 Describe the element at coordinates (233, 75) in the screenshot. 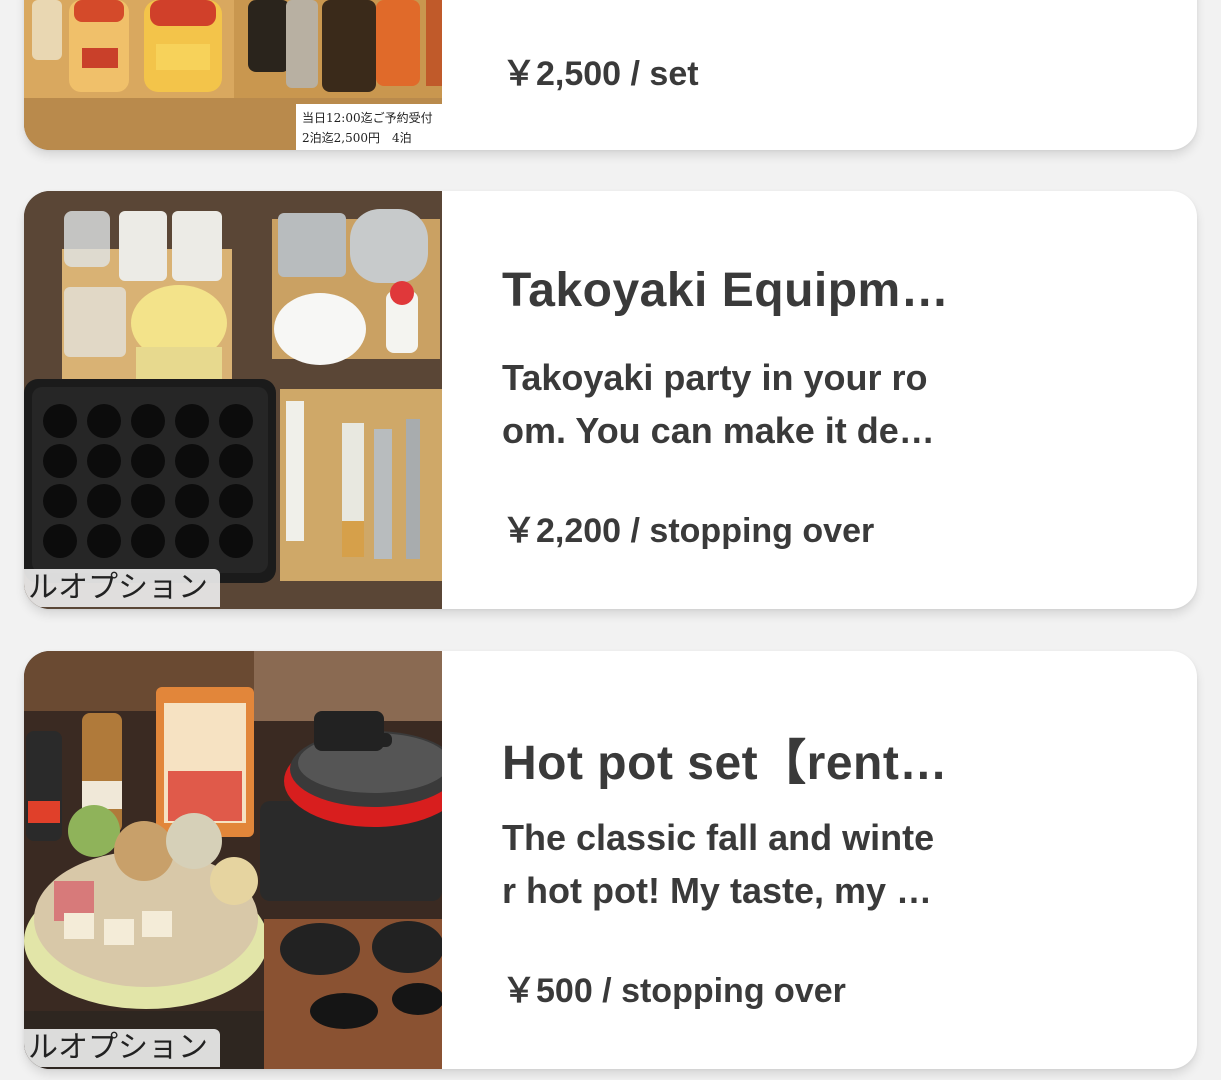

I see `seasoning-photo: 当日12:00迄ご予約受付 2泊迄2,500円 4泊` at that location.